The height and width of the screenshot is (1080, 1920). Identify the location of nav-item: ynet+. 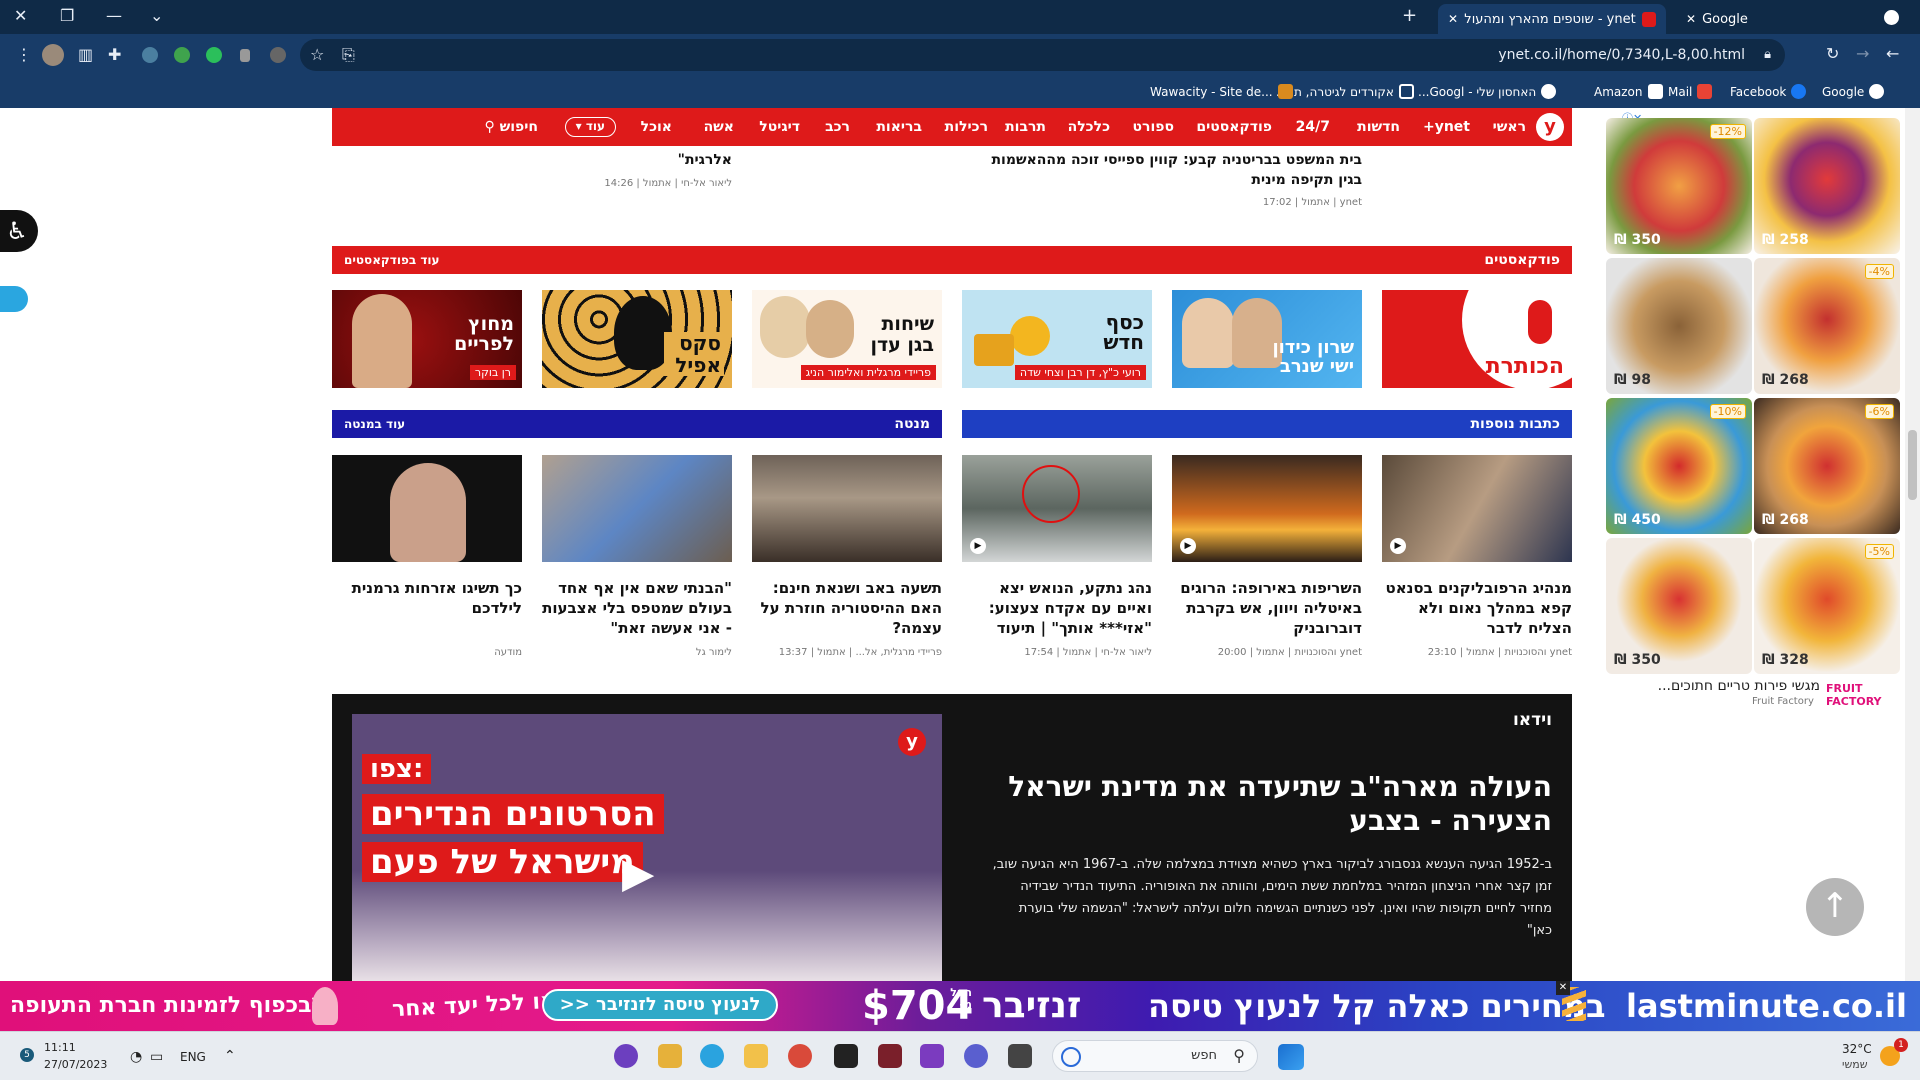
(1446, 127).